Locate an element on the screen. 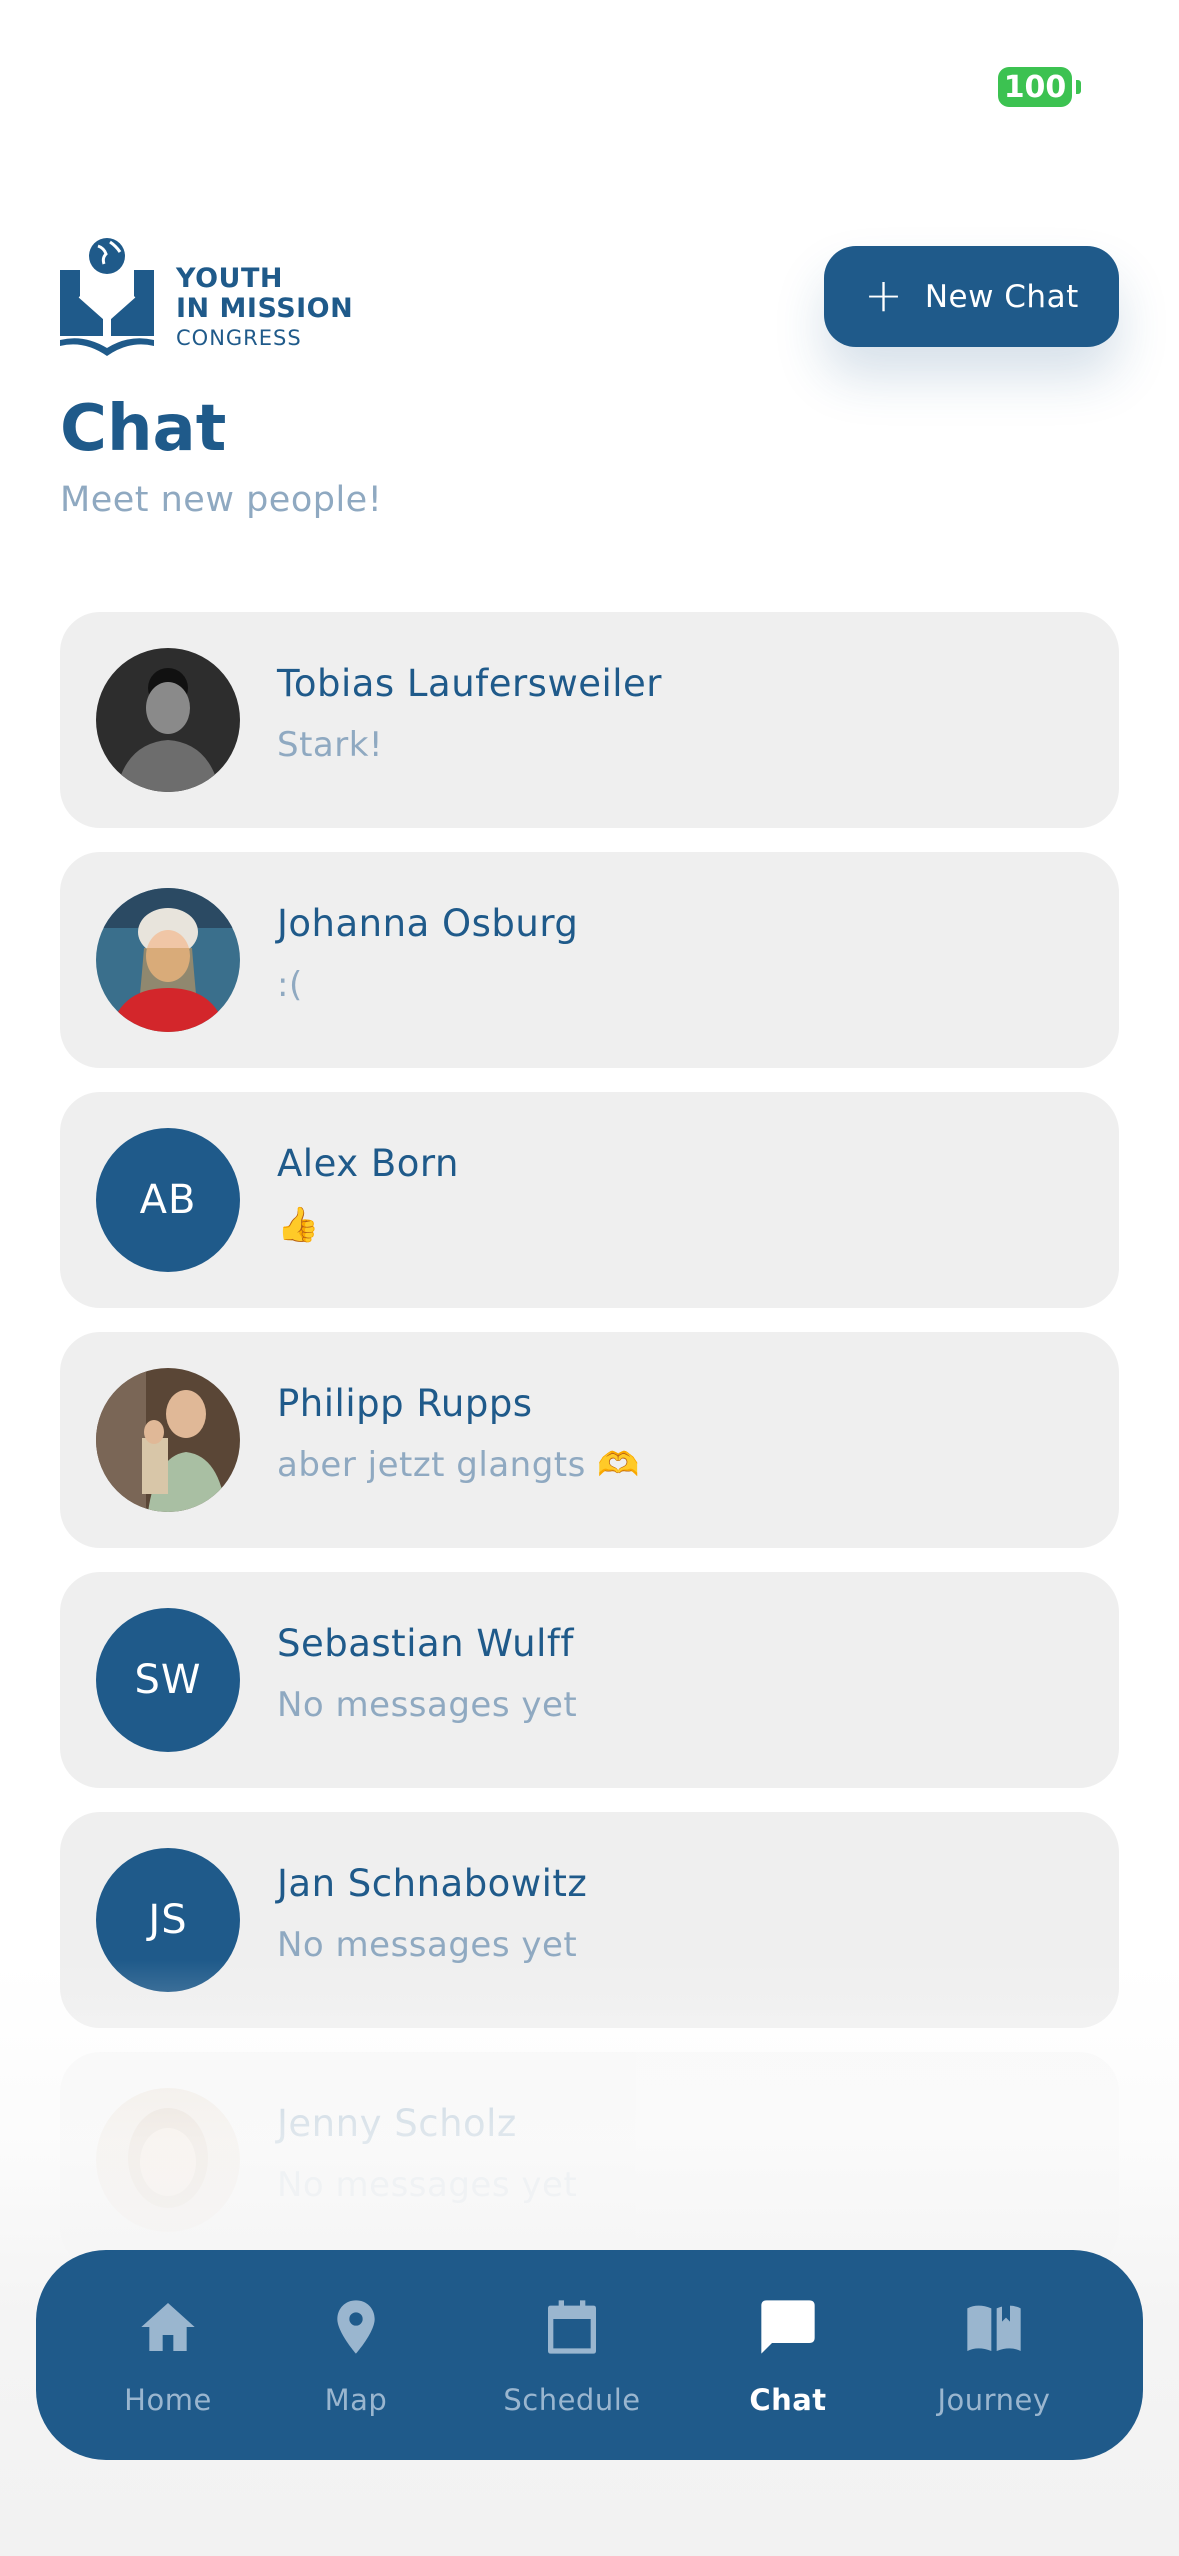  chat-item-tobias: Tobias Laufersweiler Stark! is located at coordinates (589, 720).